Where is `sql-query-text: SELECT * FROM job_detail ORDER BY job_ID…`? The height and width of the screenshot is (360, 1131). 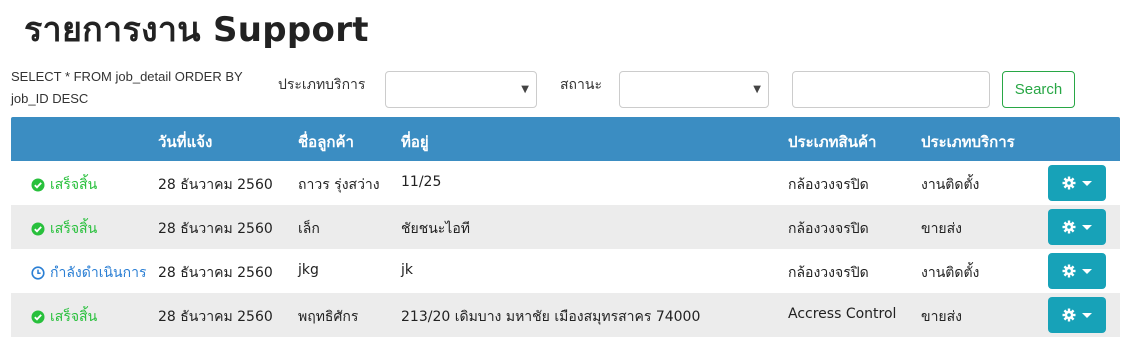 sql-query-text: SELECT * FROM job_detail ORDER BY job_ID… is located at coordinates (127, 87).